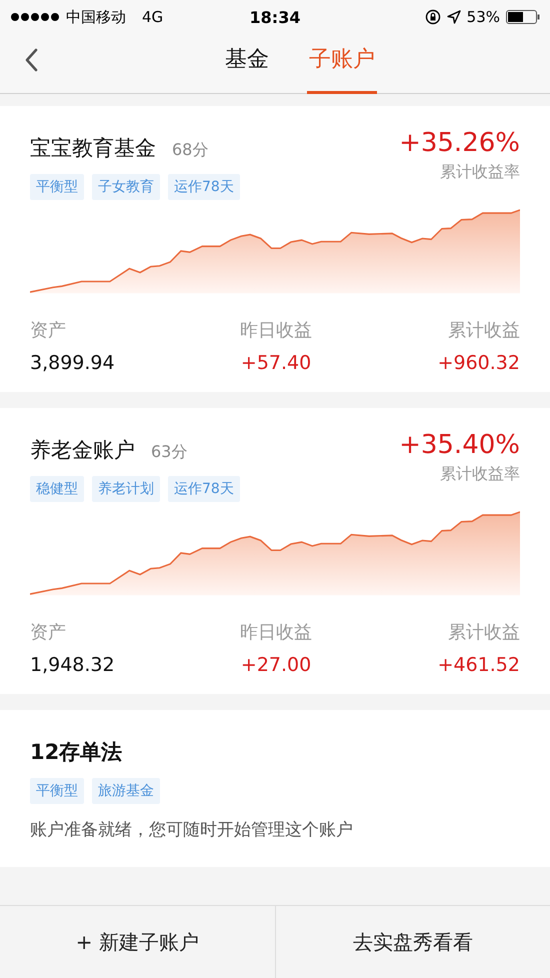 This screenshot has width=550, height=978. I want to click on account-tag: 旅游基金, so click(126, 791).